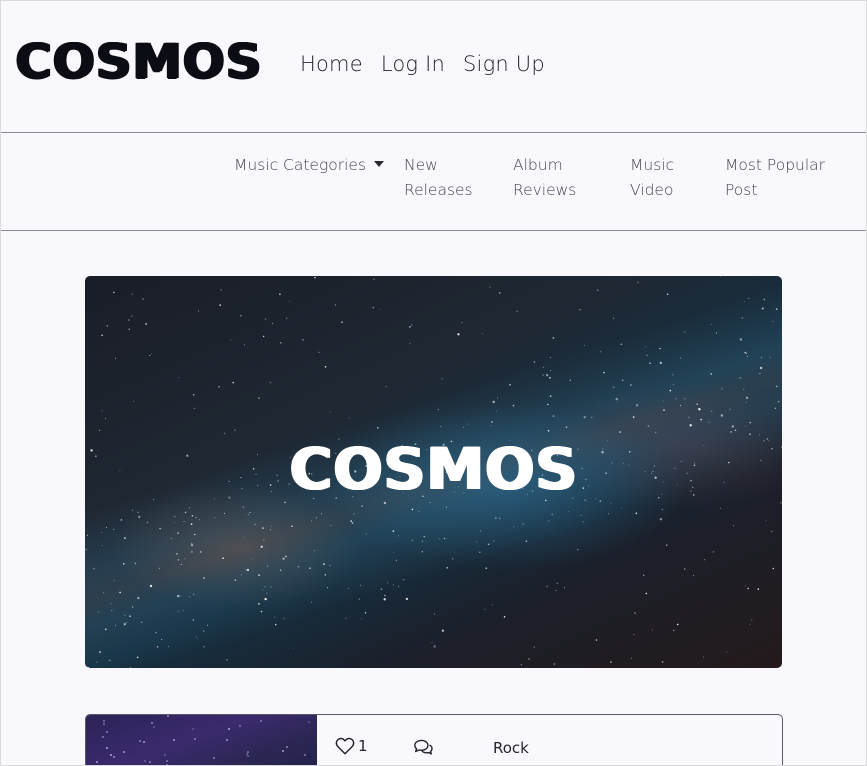 The width and height of the screenshot is (867, 766). Describe the element at coordinates (652, 165) in the screenshot. I see `music-video-label-line1: Music` at that location.